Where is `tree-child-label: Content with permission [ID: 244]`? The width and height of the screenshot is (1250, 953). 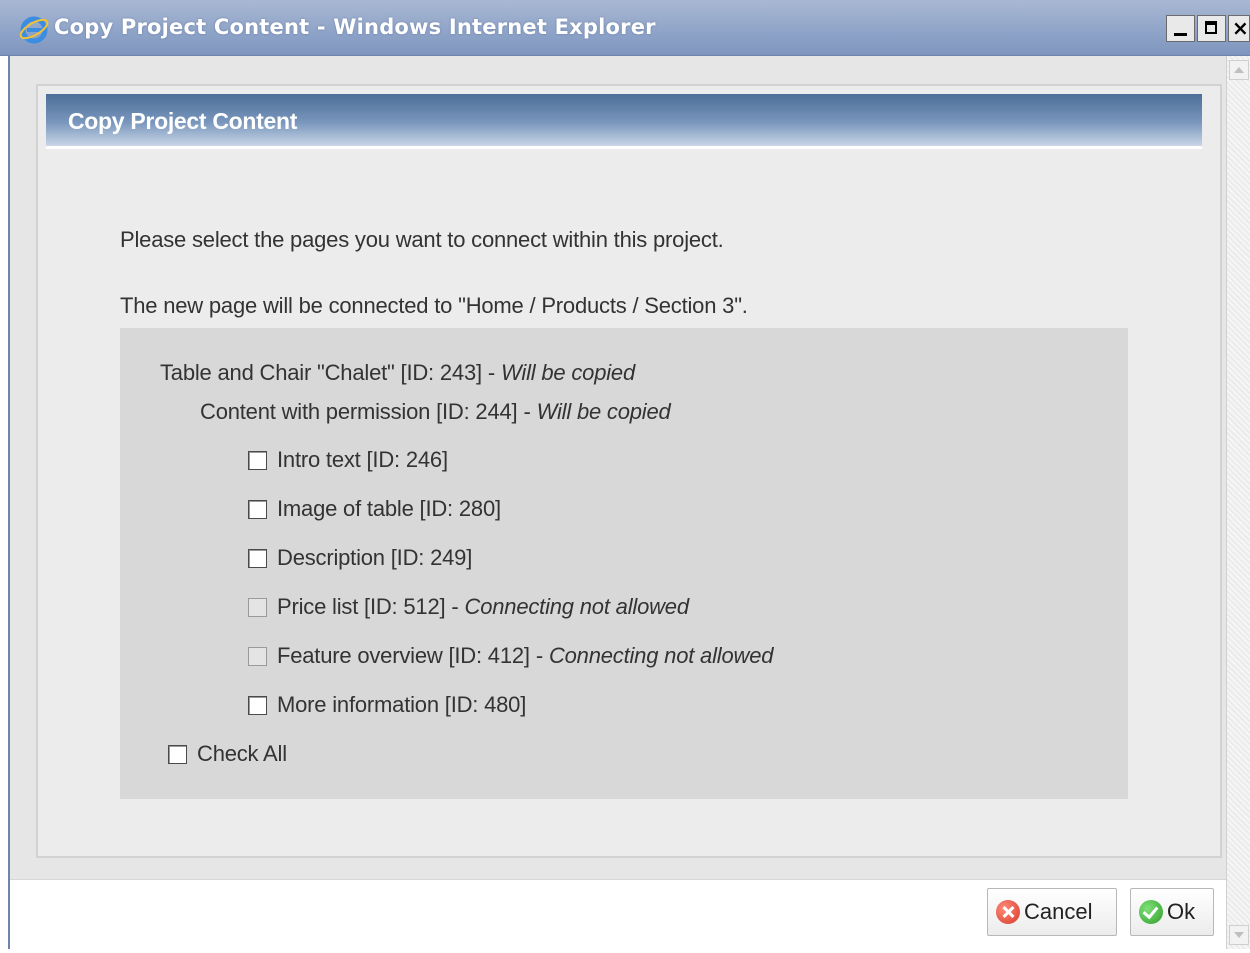 tree-child-label: Content with permission [ID: 244] is located at coordinates (359, 411).